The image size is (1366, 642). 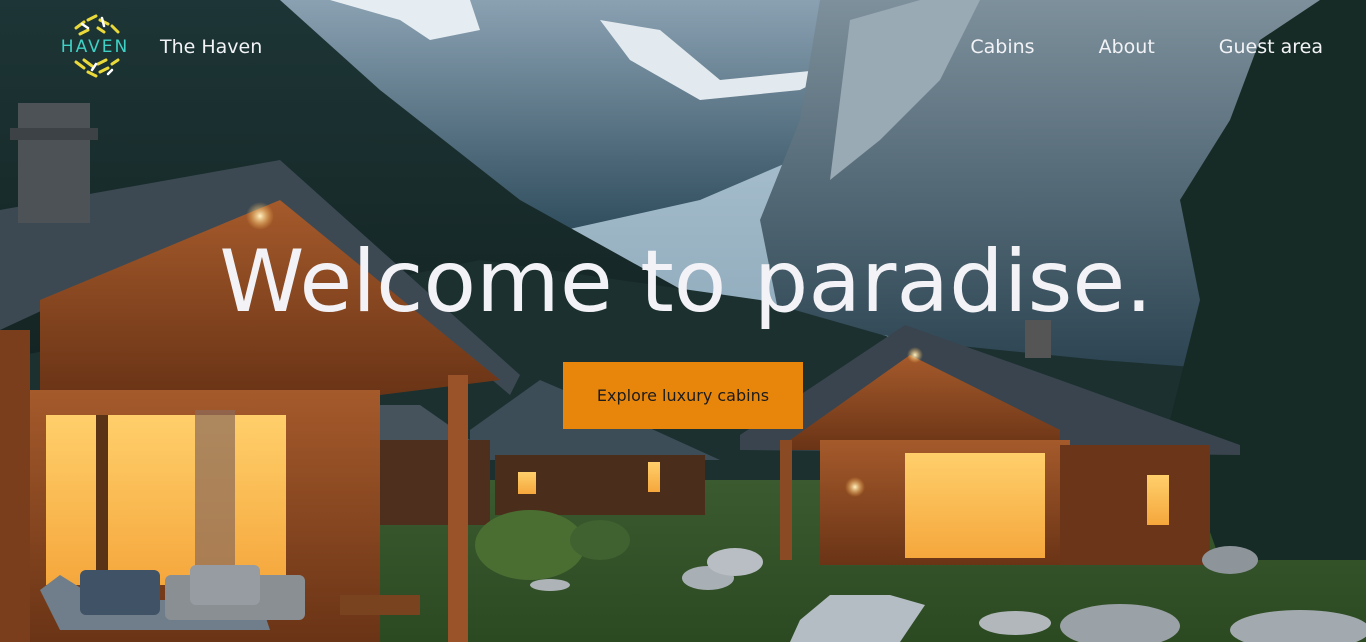 I want to click on haven-logo: HAVEN, so click(x=95, y=47).